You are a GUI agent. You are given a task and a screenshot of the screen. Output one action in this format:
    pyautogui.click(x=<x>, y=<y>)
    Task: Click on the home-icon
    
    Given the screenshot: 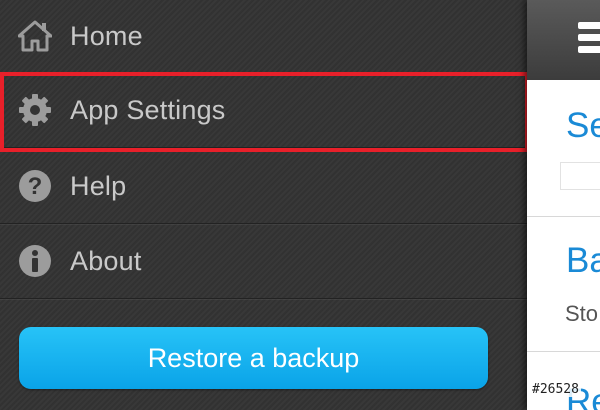 What is the action you would take?
    pyautogui.click(x=35, y=36)
    